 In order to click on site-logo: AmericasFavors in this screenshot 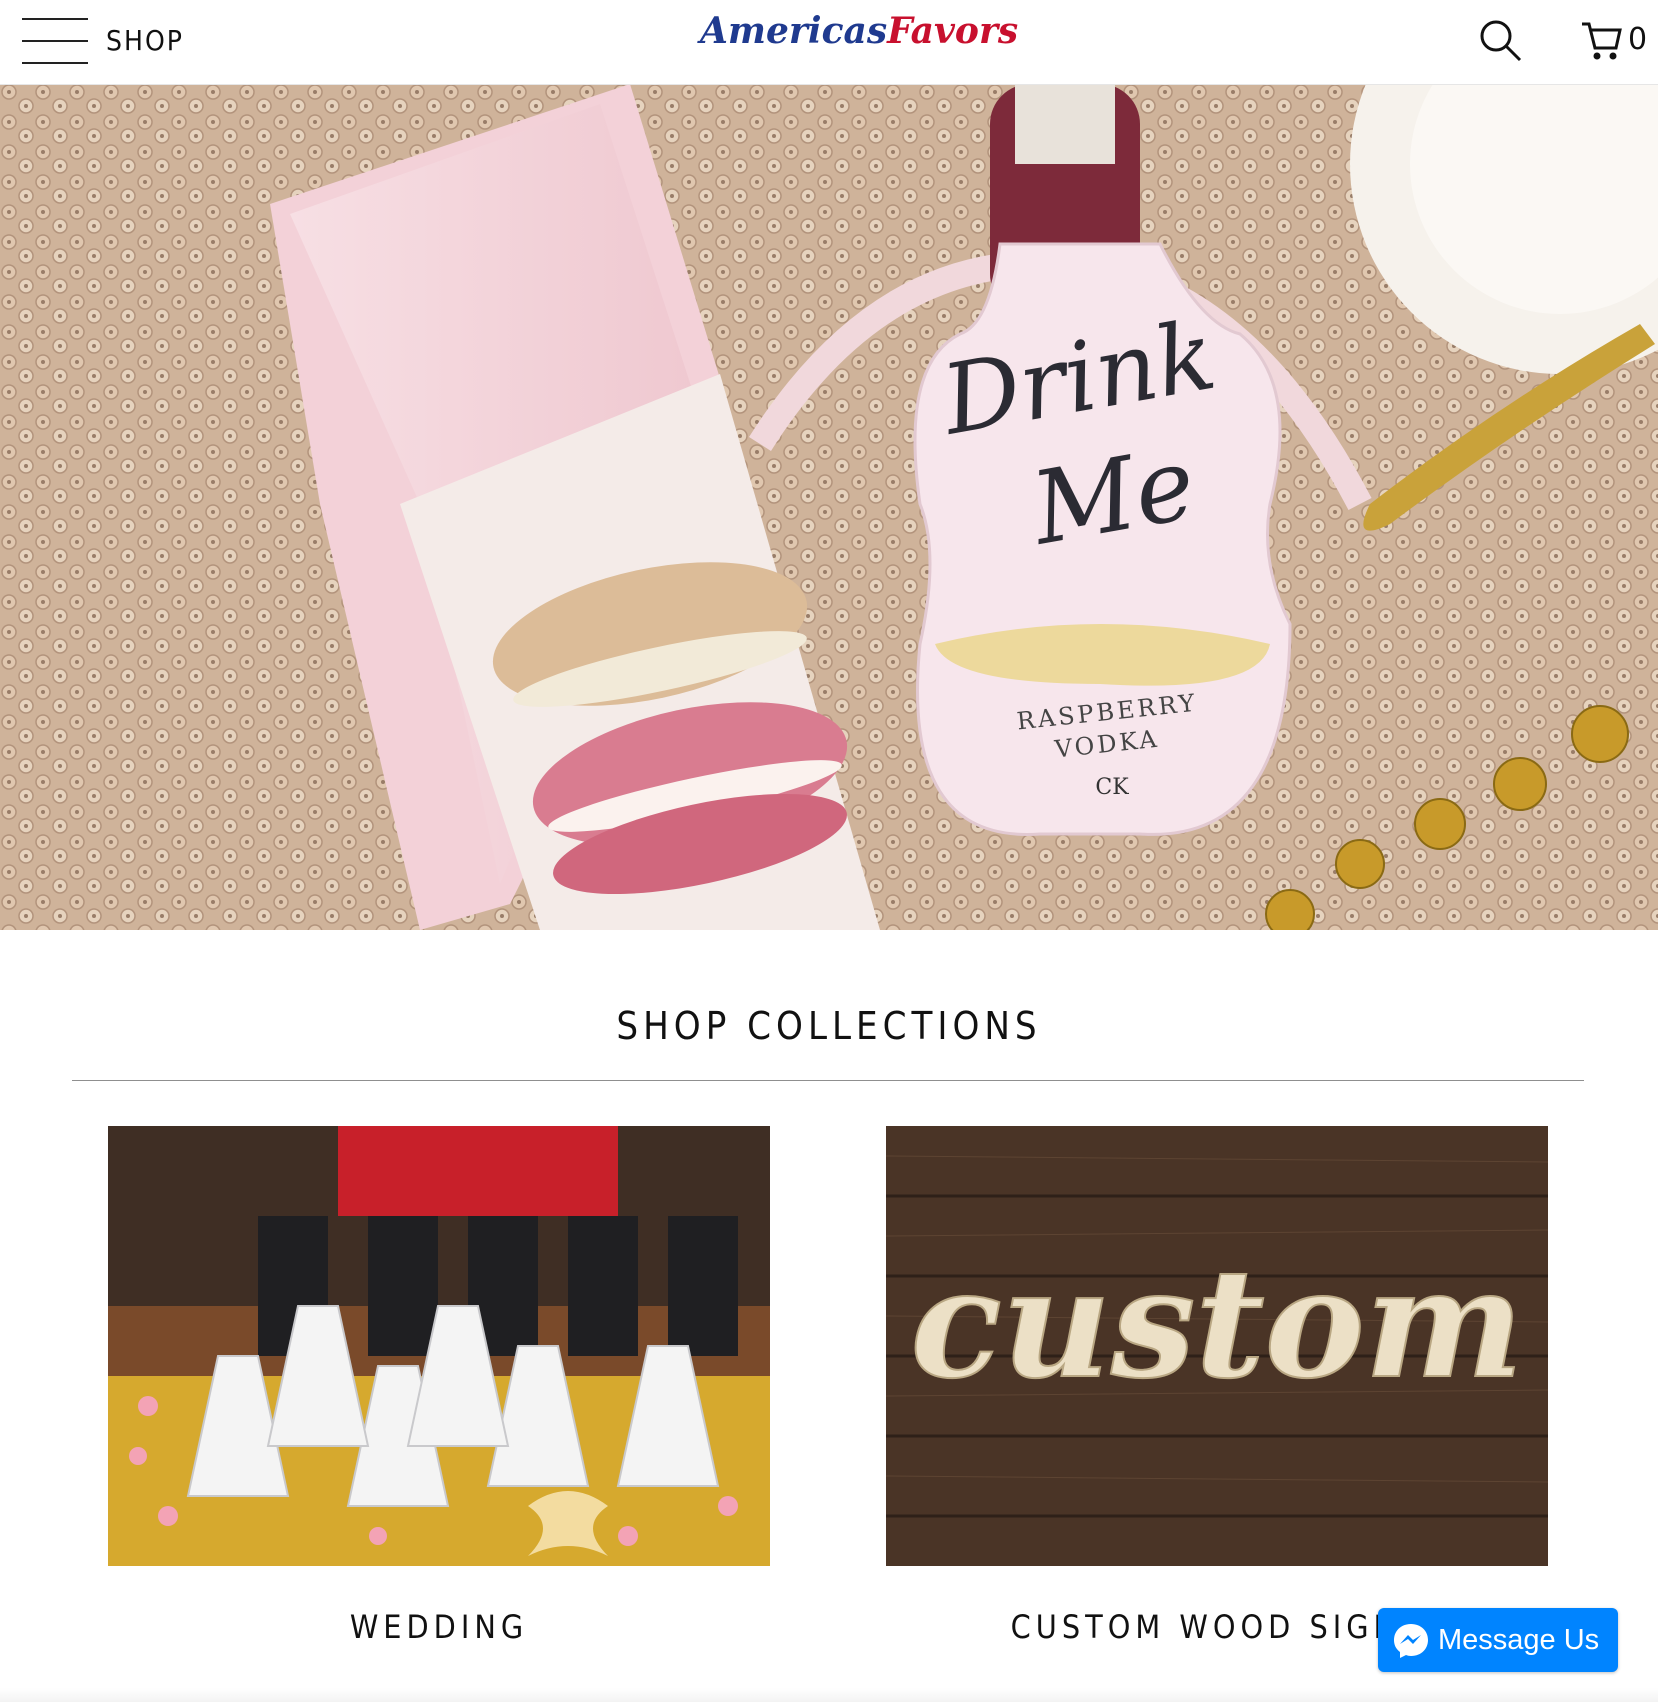, I will do `click(859, 40)`.